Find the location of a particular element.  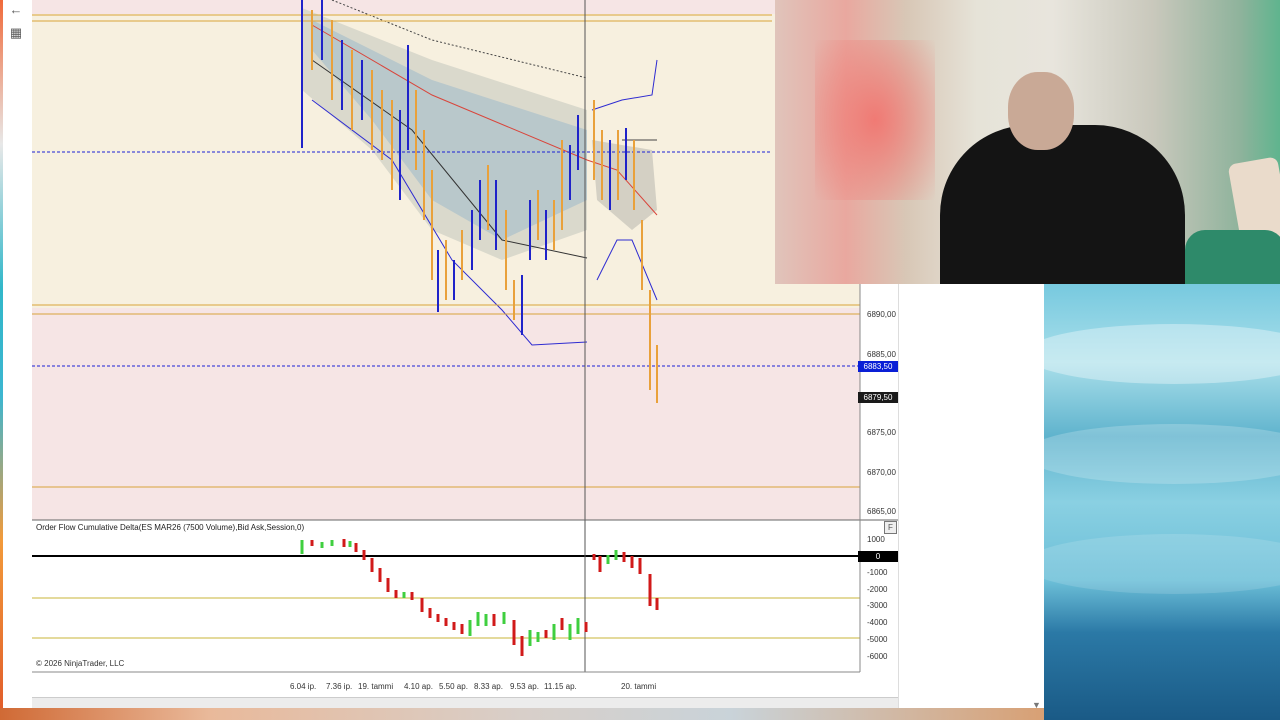

last-price-tag: 6879,50 is located at coordinates (878, 397).